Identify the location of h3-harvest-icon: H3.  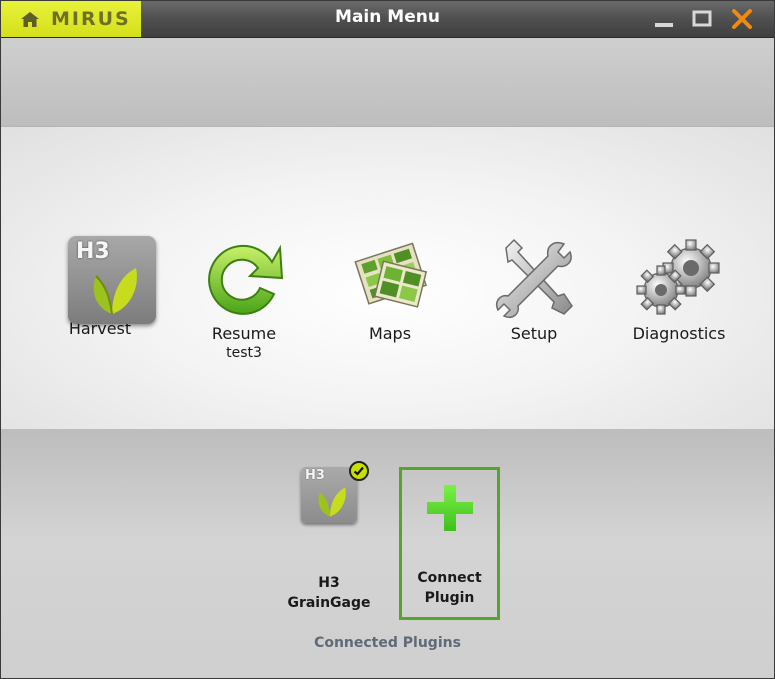
(103, 278).